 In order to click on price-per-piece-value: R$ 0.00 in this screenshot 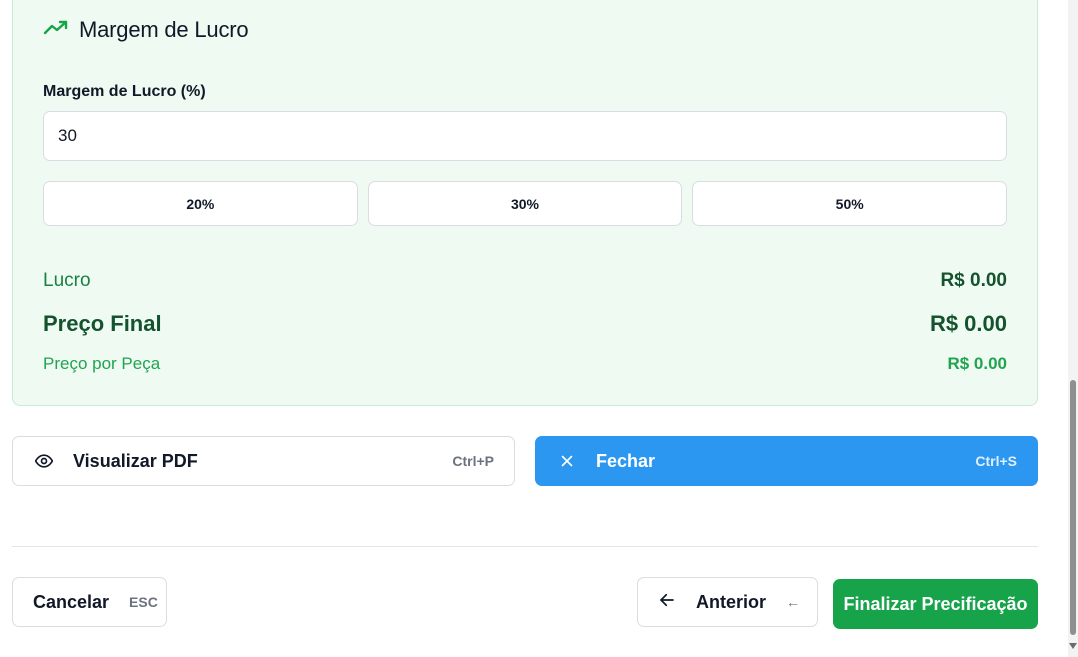, I will do `click(977, 363)`.